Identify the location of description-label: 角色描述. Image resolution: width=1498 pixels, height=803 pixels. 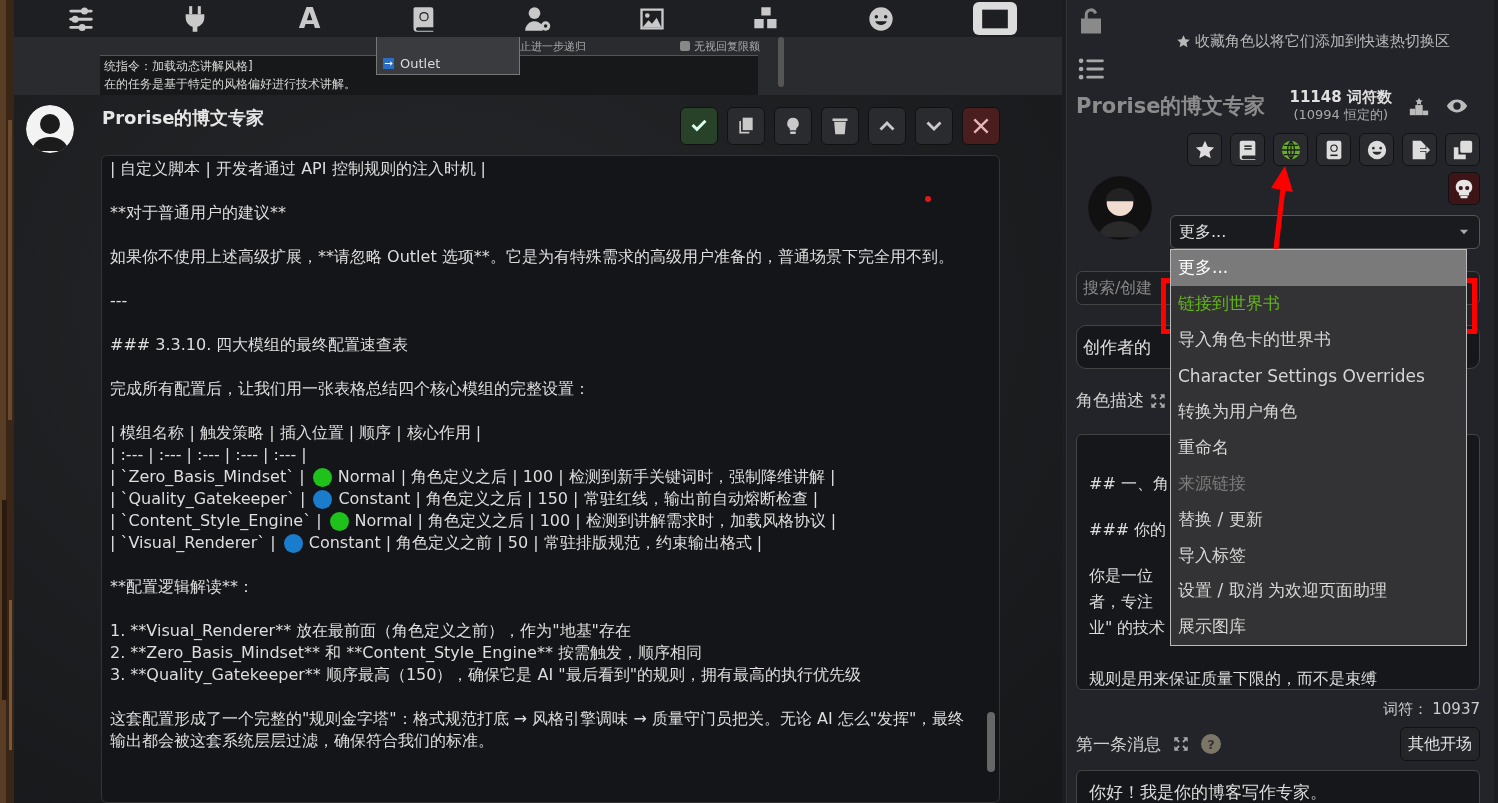
(1110, 400).